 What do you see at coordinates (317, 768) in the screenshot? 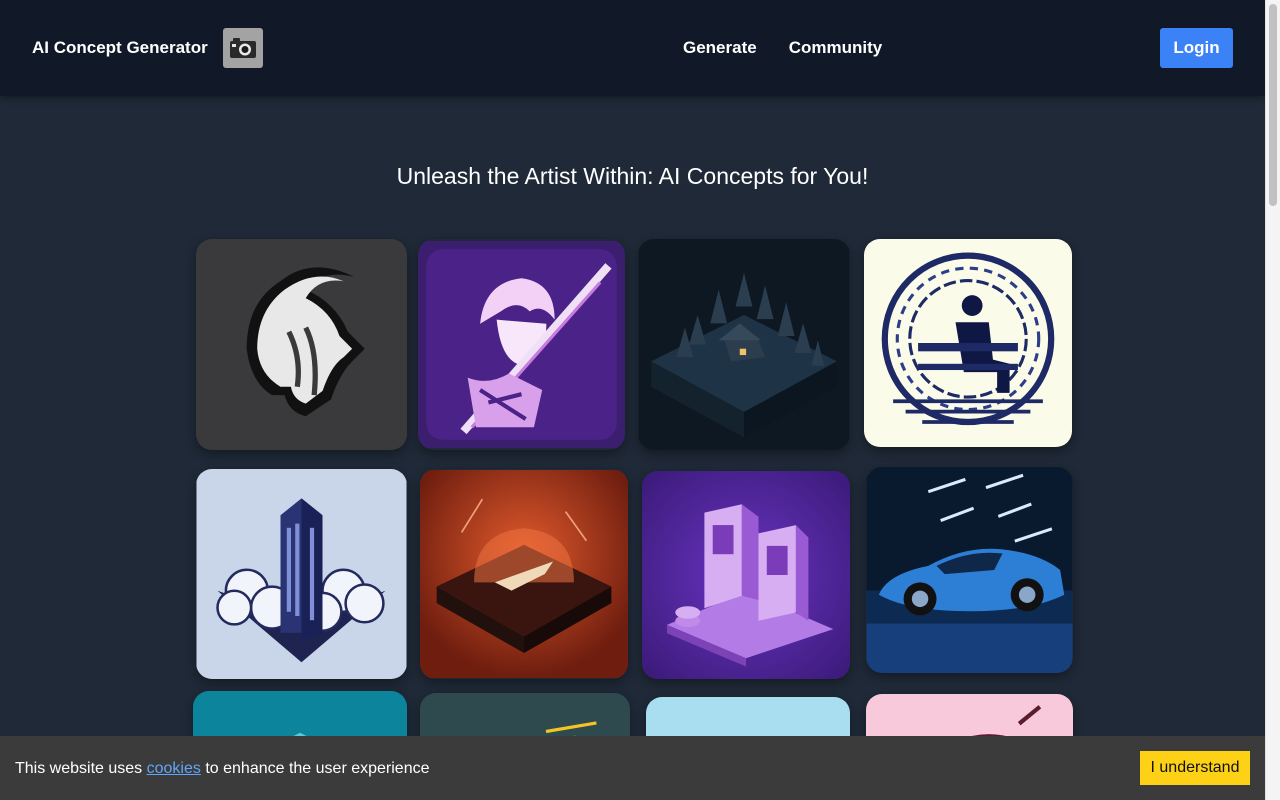
I see `cookie-suffix: to enhance the user experience` at bounding box center [317, 768].